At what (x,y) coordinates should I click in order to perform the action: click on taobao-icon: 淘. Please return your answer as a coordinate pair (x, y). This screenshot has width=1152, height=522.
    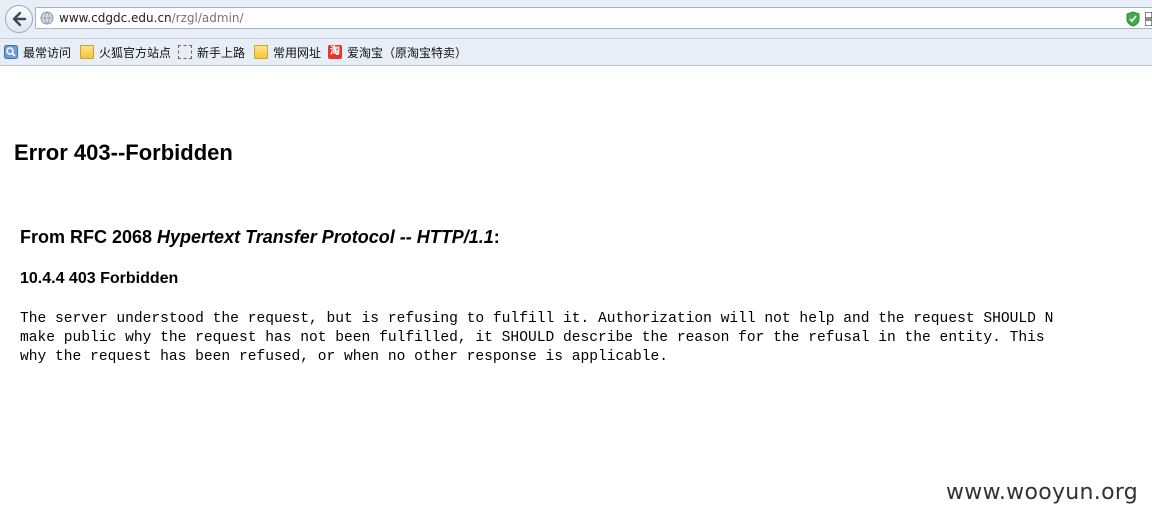
    Looking at the image, I should click on (335, 52).